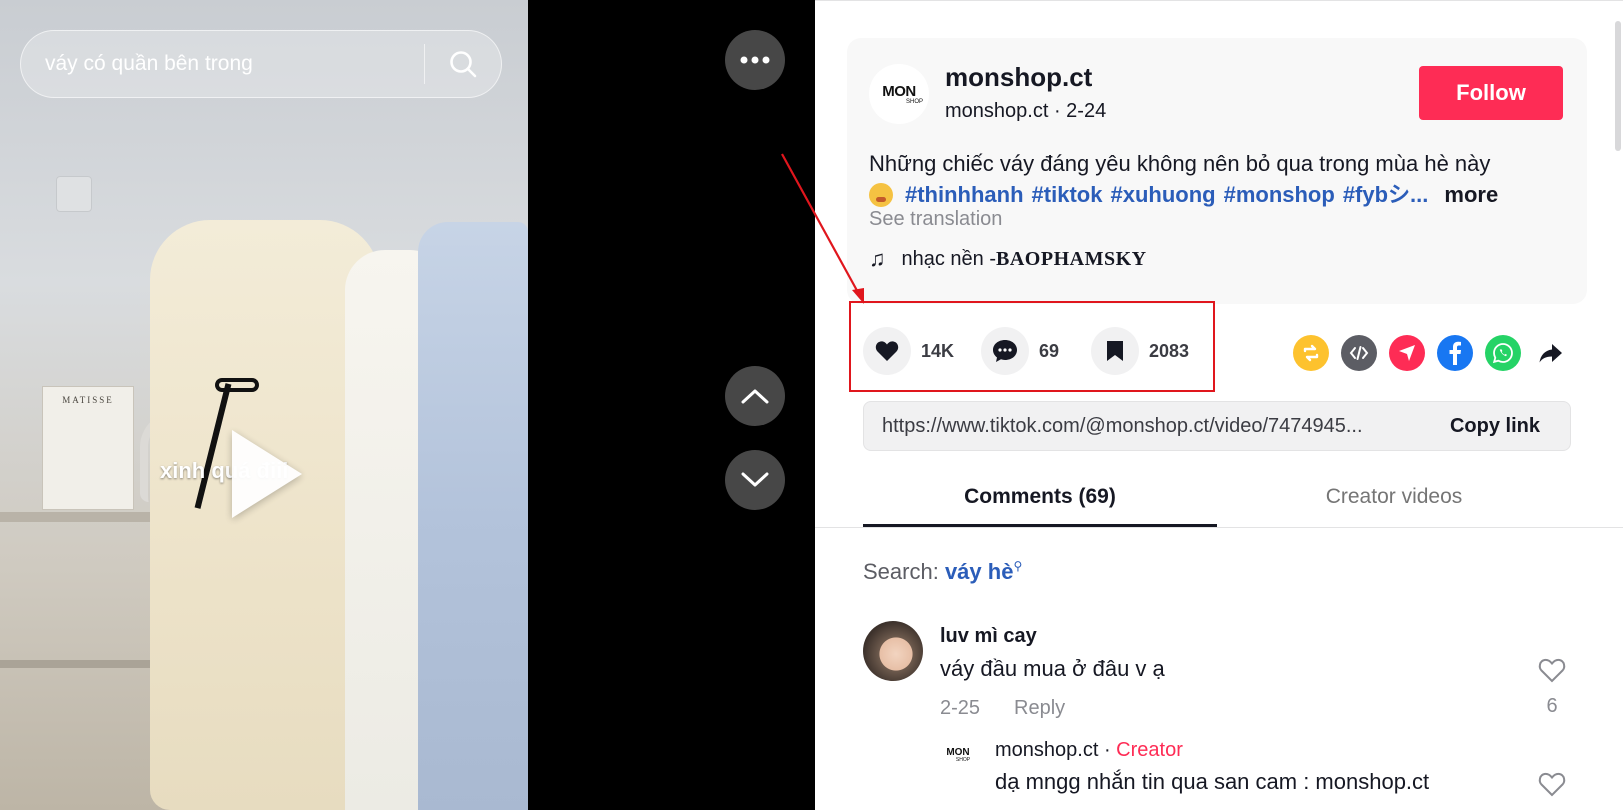  I want to click on search-bar, so click(261, 64).